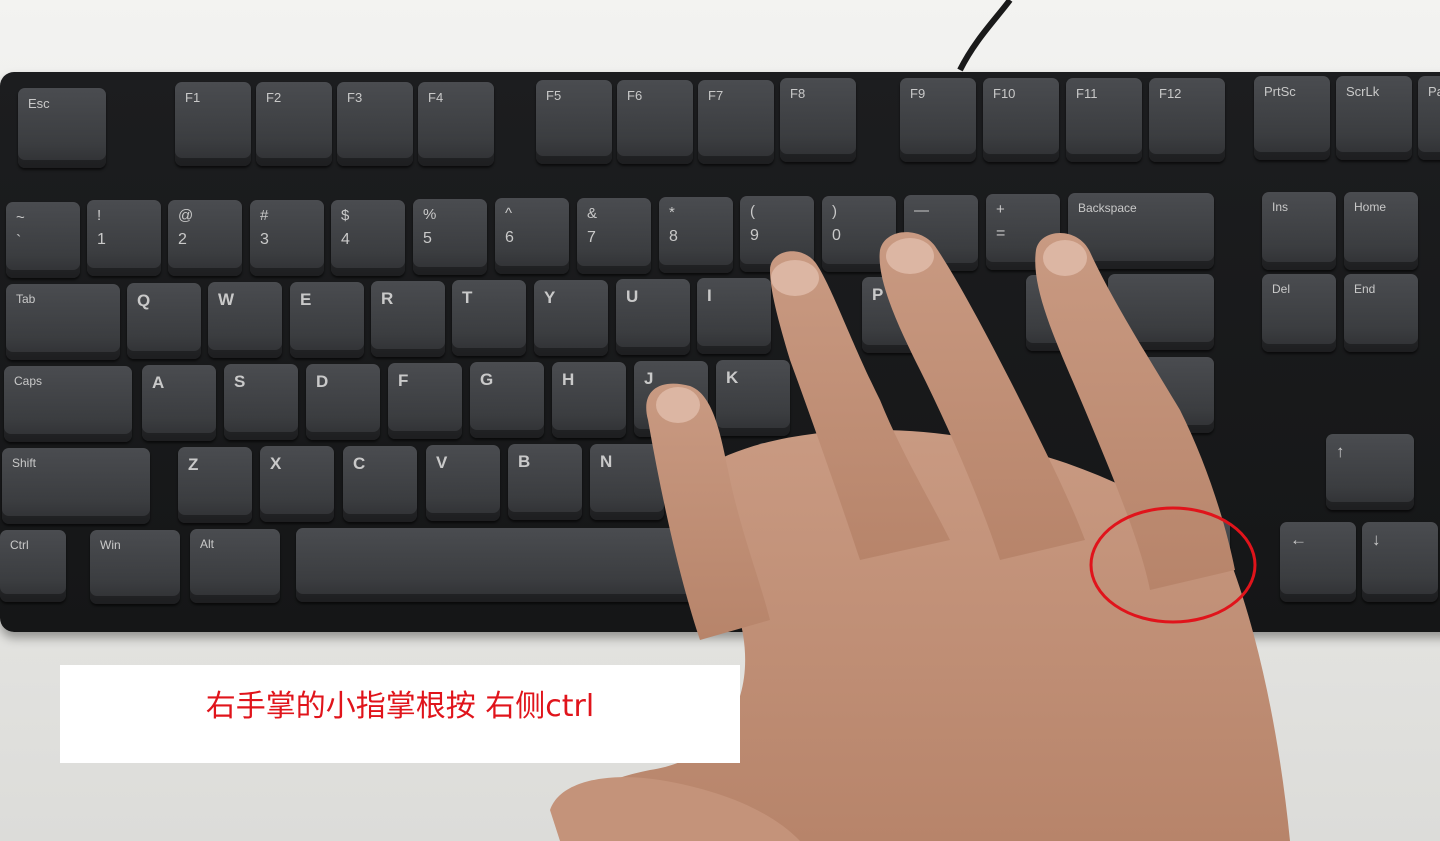 Image resolution: width=1440 pixels, height=841 pixels. Describe the element at coordinates (345, 215) in the screenshot. I see `key-4-shift: $` at that location.